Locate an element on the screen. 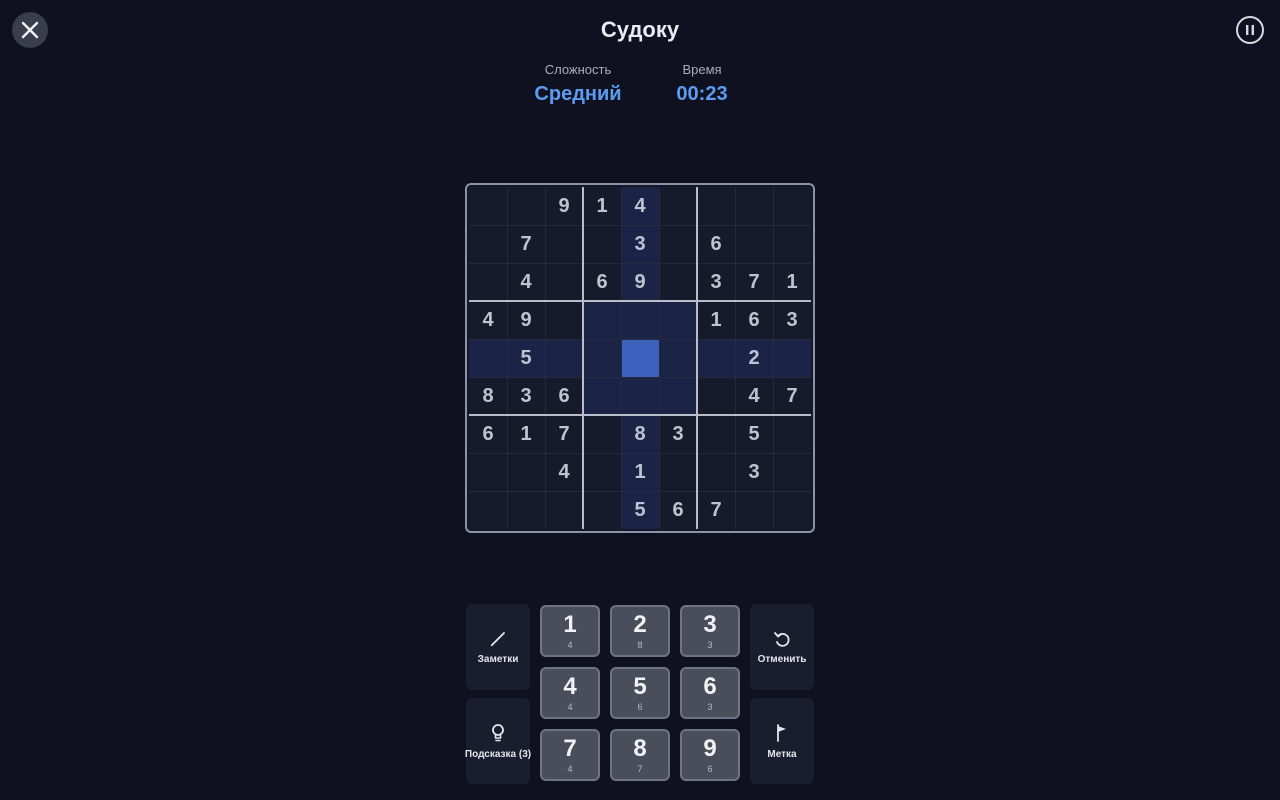  sudoku-cell-r2c4 is located at coordinates (602, 244).